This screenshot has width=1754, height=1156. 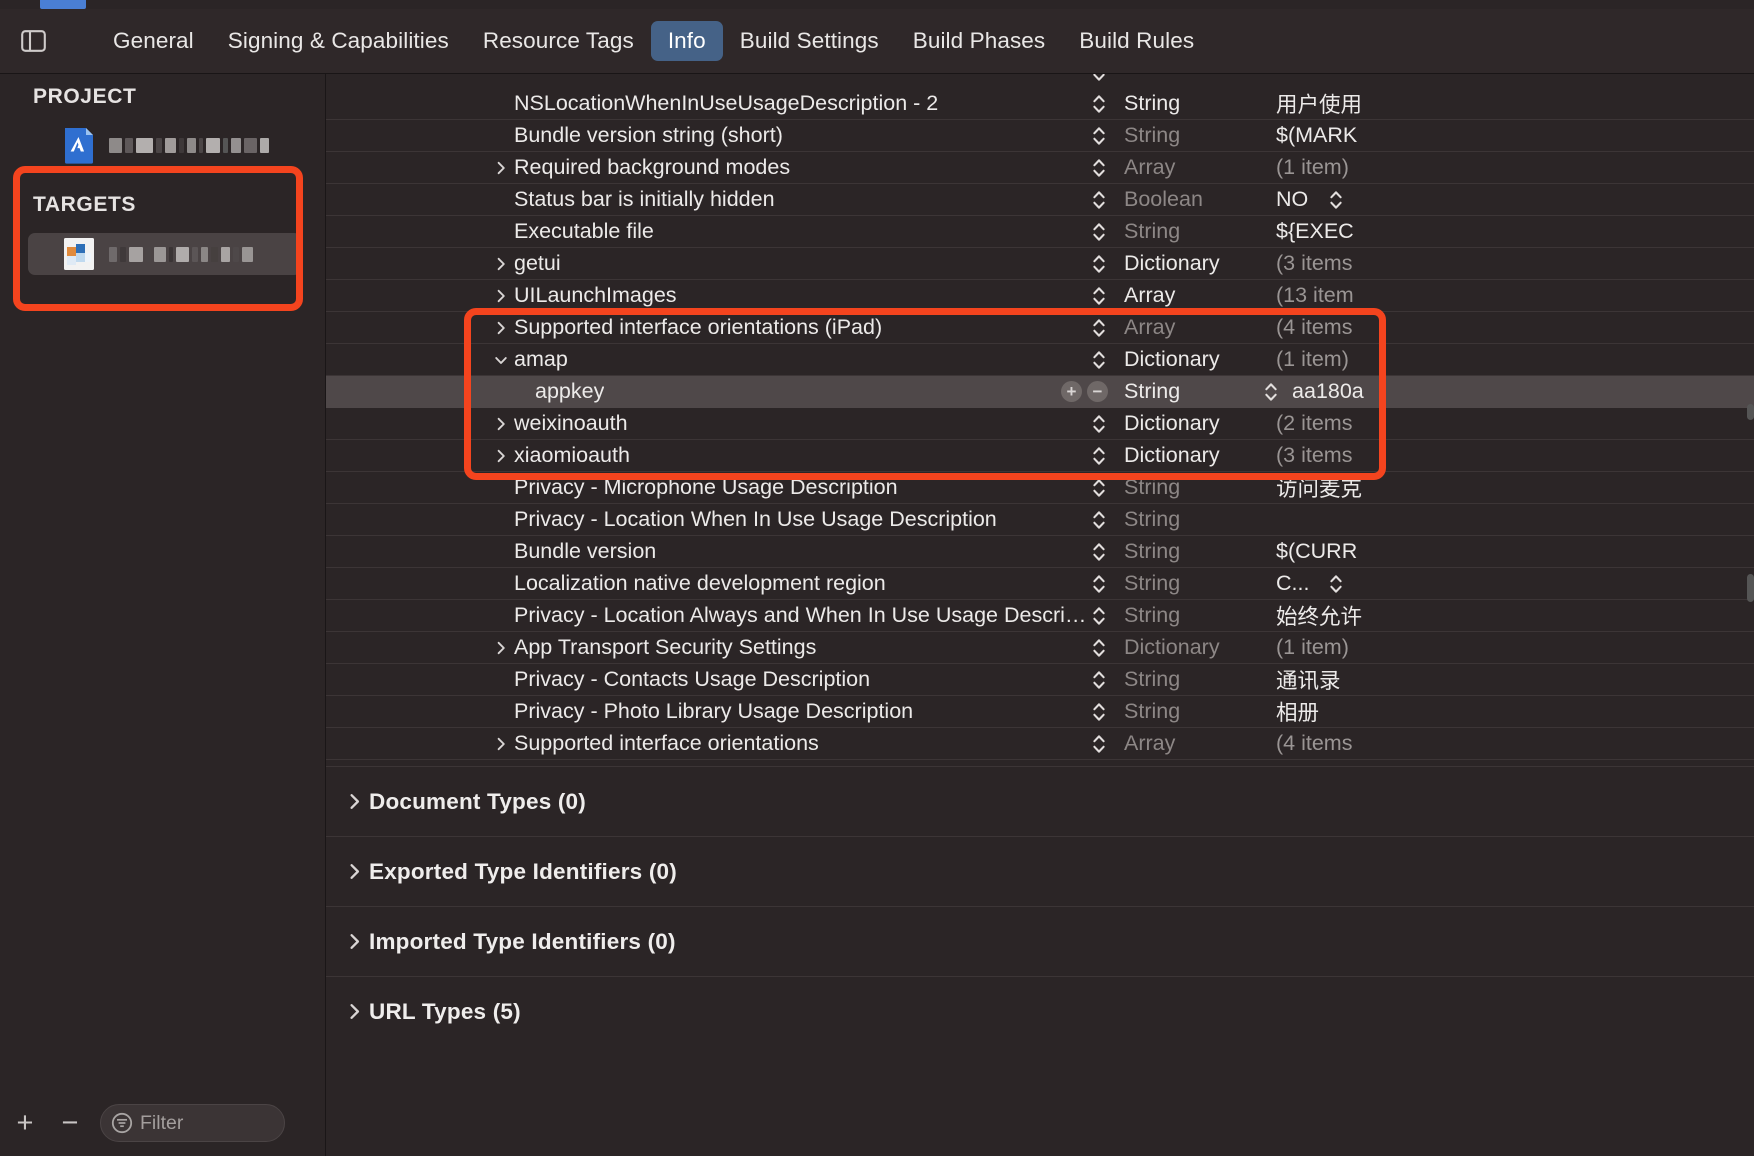 I want to click on plist-row: UILaunchImages Array (13 item, so click(x=1040, y=296).